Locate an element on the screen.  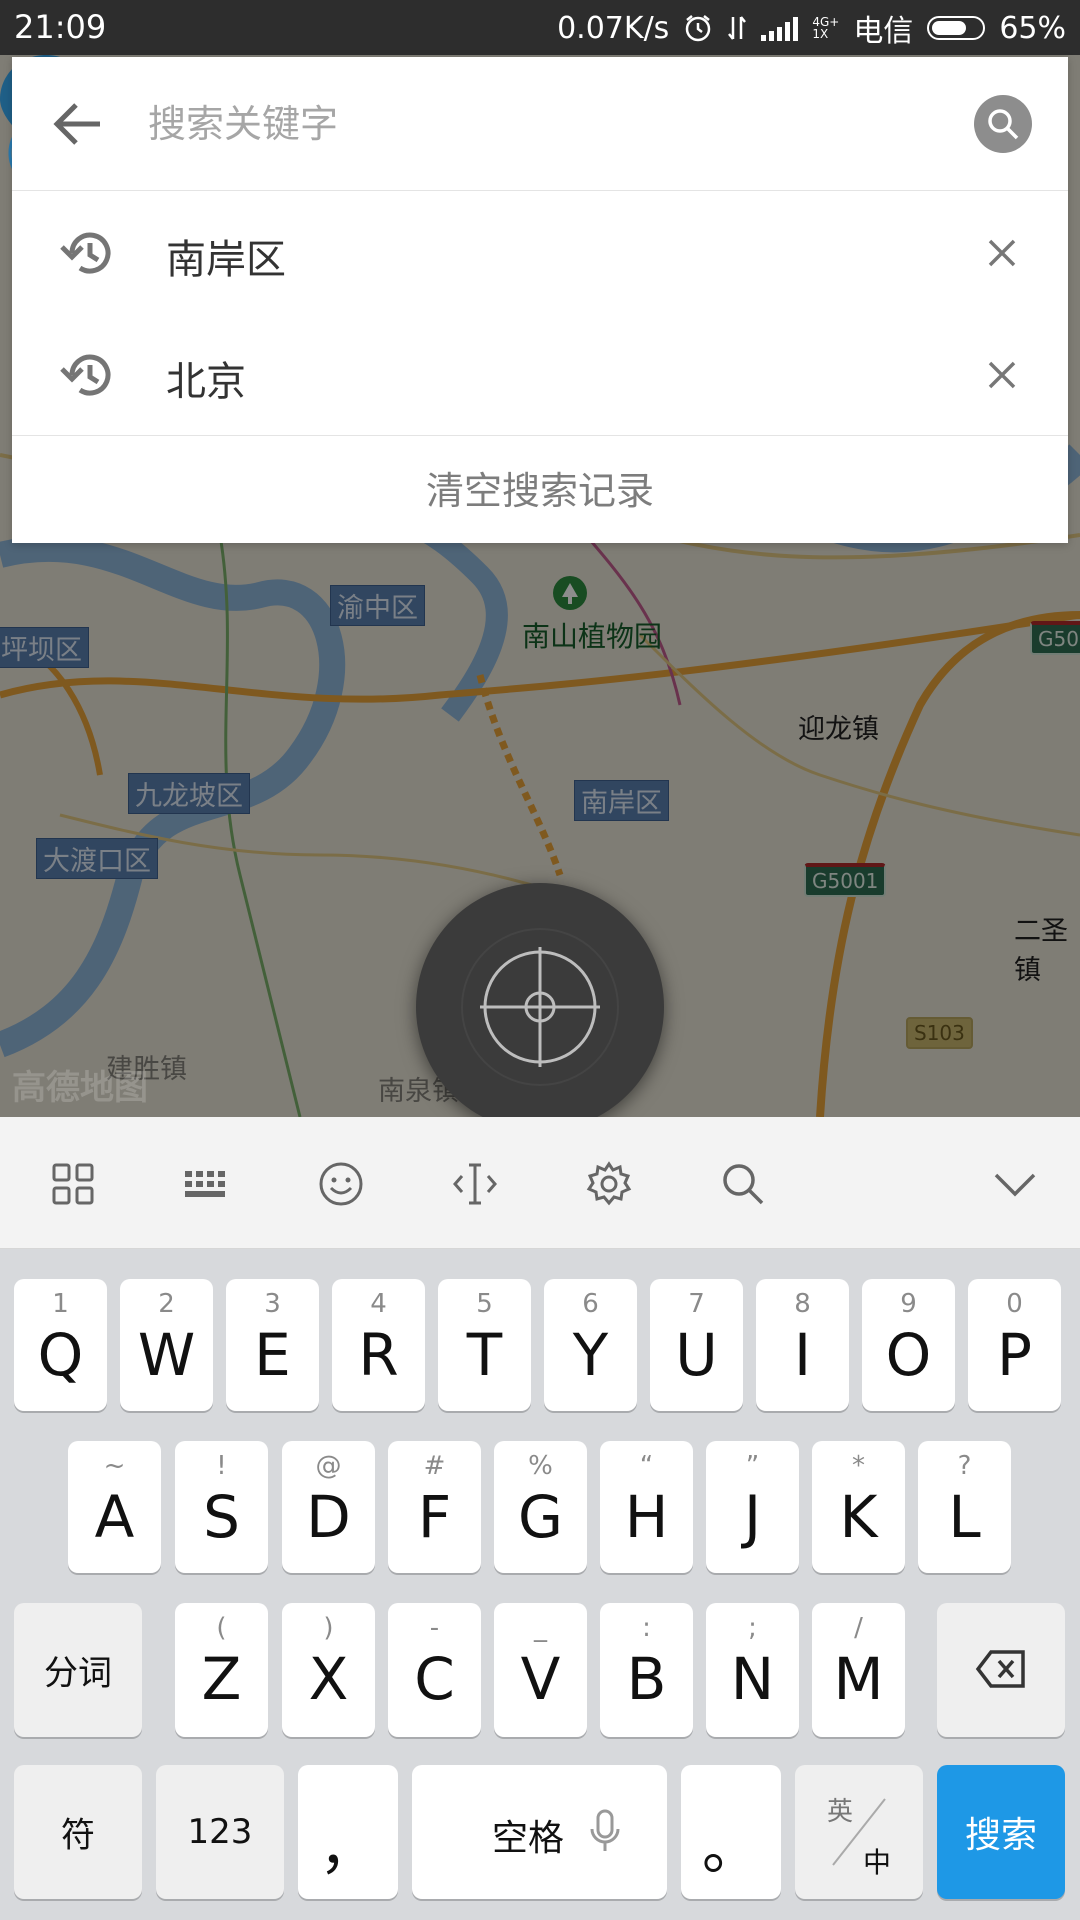
cursor-edit-icon is located at coordinates (475, 1184).